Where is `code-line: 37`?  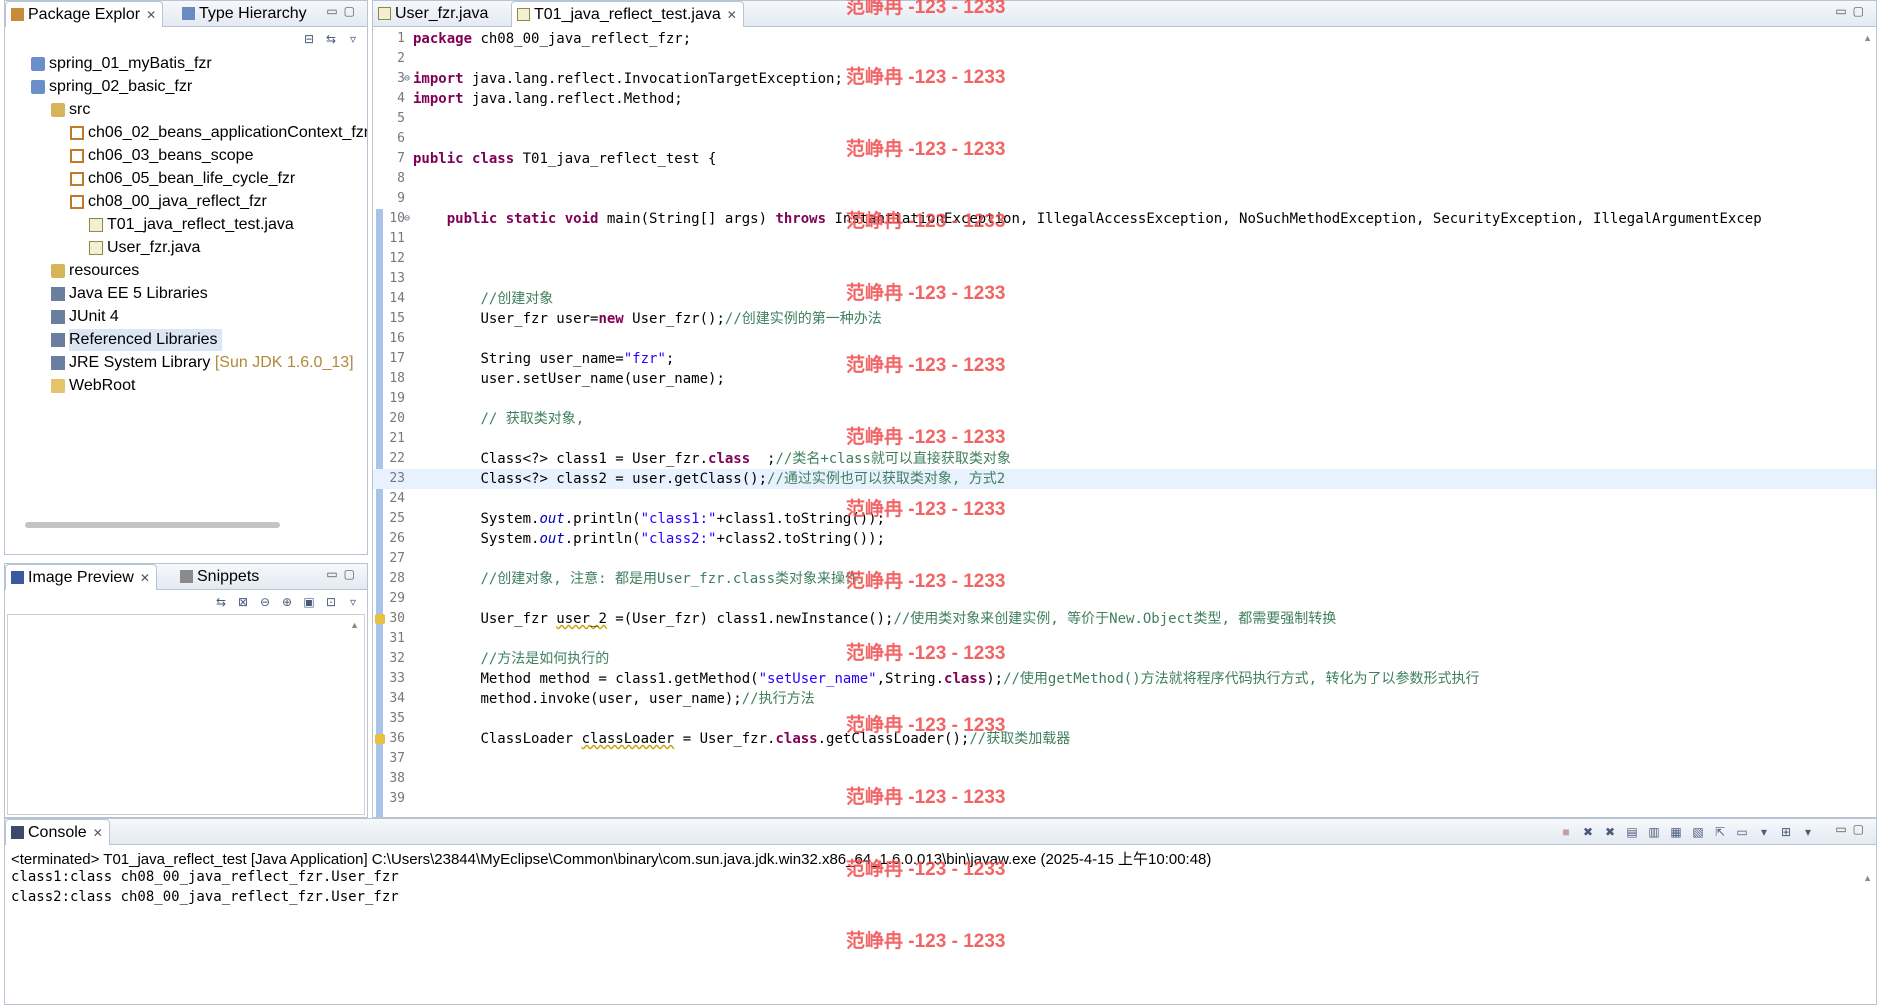 code-line: 37 is located at coordinates (1124, 759).